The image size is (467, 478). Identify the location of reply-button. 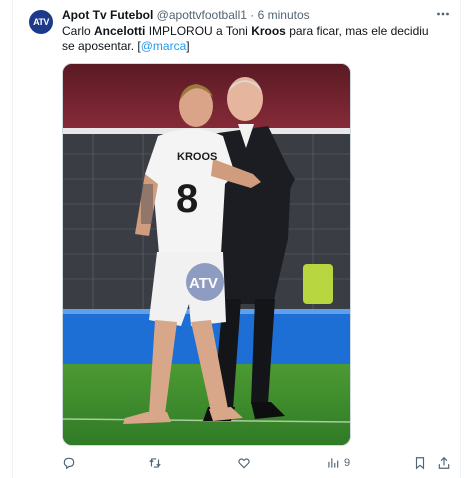
(69, 463).